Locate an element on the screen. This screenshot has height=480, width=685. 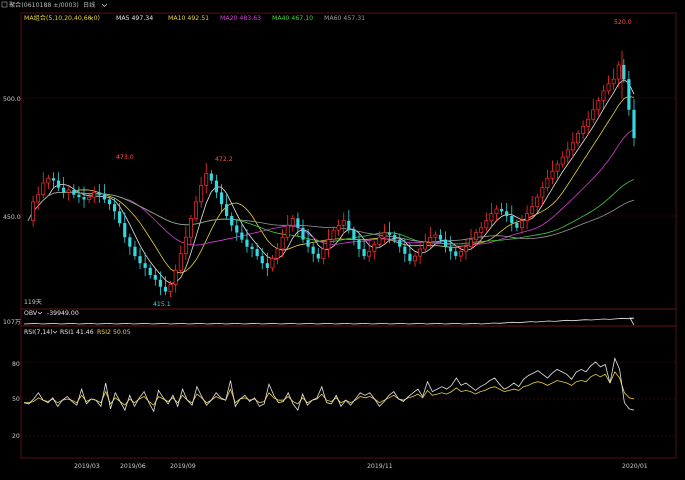
ma10-value: MA10 492.51 is located at coordinates (188, 18).